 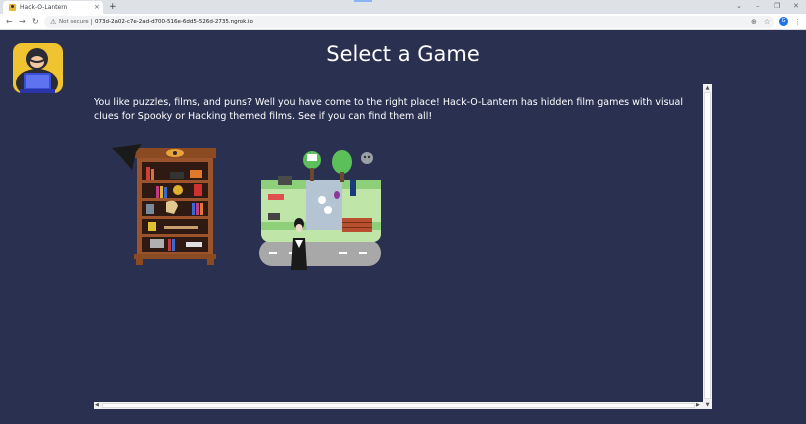 I want to click on security-label: Not secure, so click(x=74, y=22).